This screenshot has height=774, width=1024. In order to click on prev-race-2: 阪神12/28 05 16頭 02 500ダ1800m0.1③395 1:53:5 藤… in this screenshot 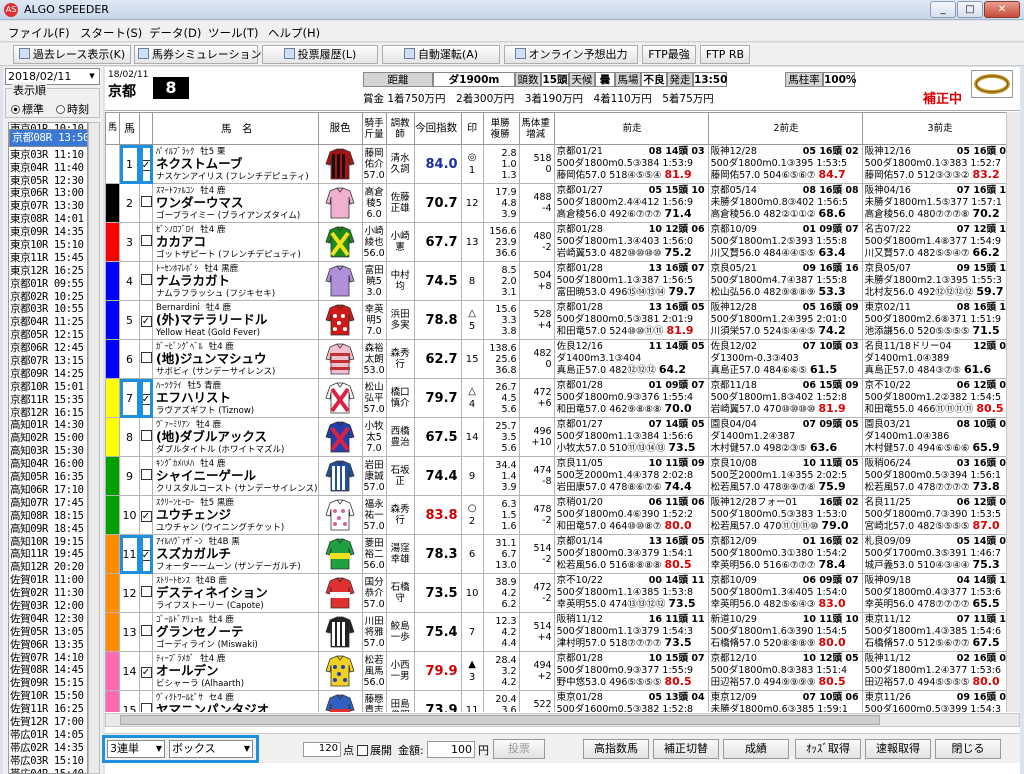, I will do `click(785, 164)`.